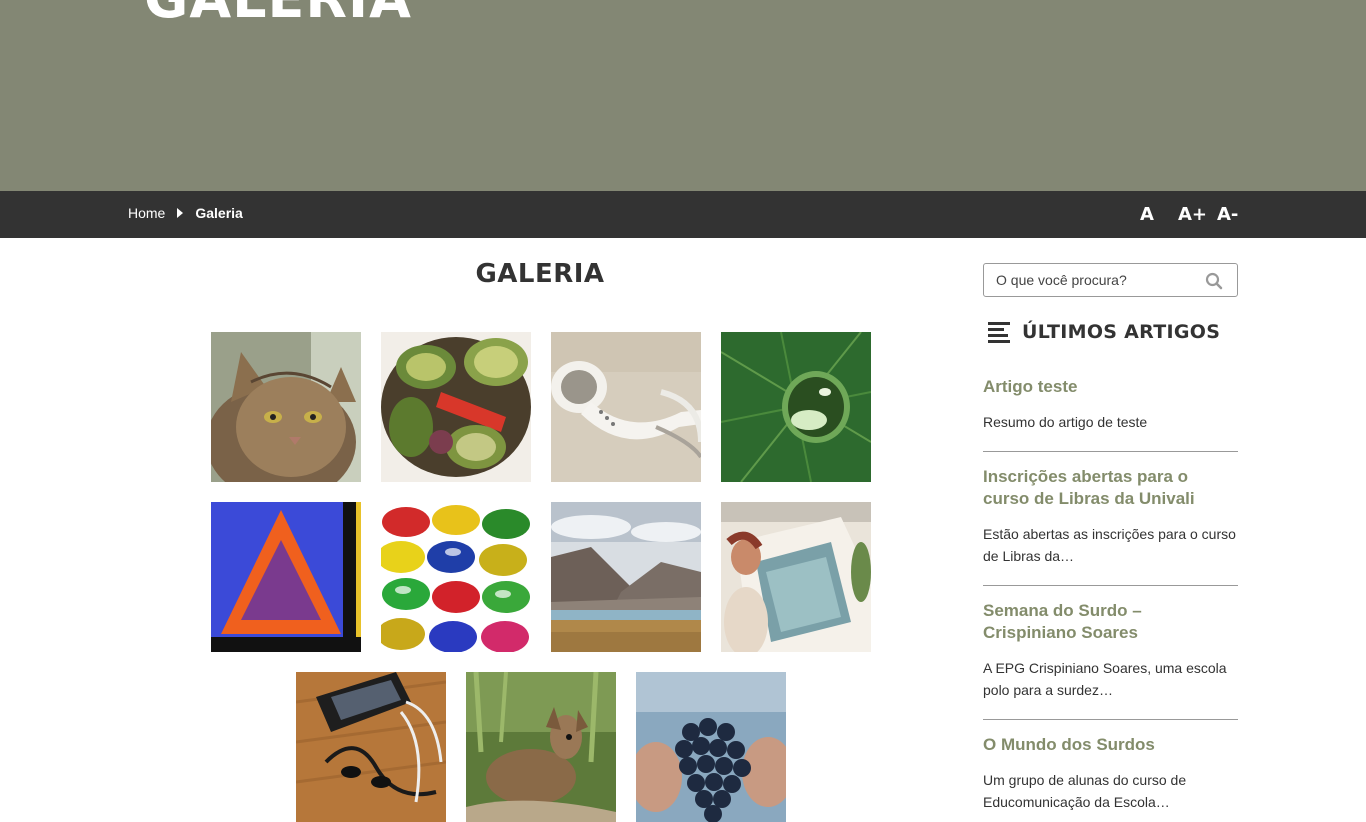 The height and width of the screenshot is (822, 1366). I want to click on search-box, so click(1110, 280).